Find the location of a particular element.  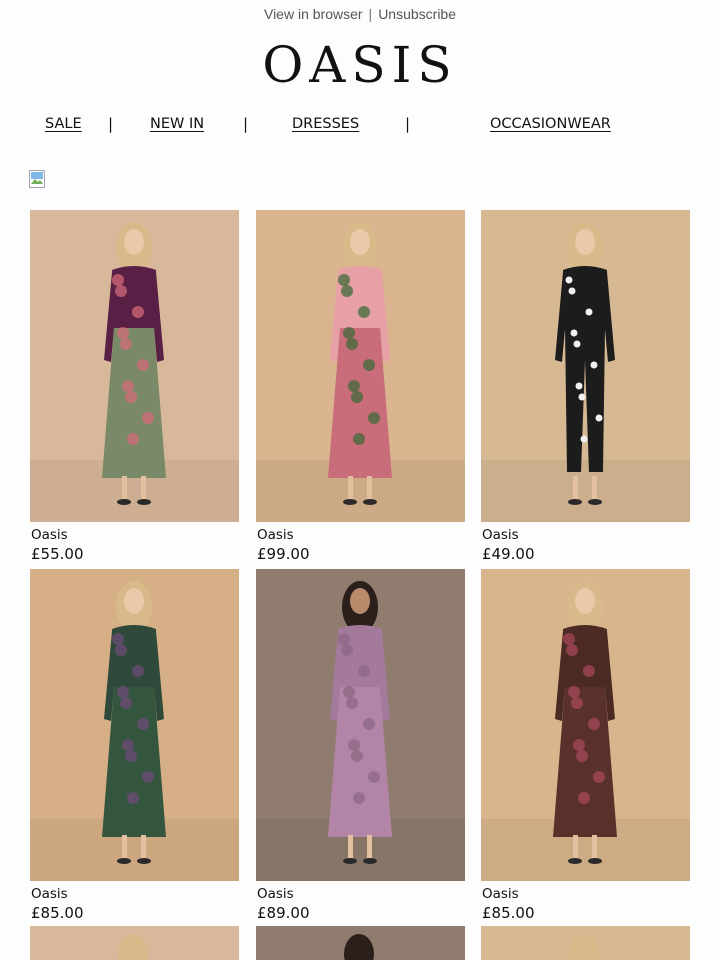

nav-item-dresses: DRESSES is located at coordinates (325, 124).